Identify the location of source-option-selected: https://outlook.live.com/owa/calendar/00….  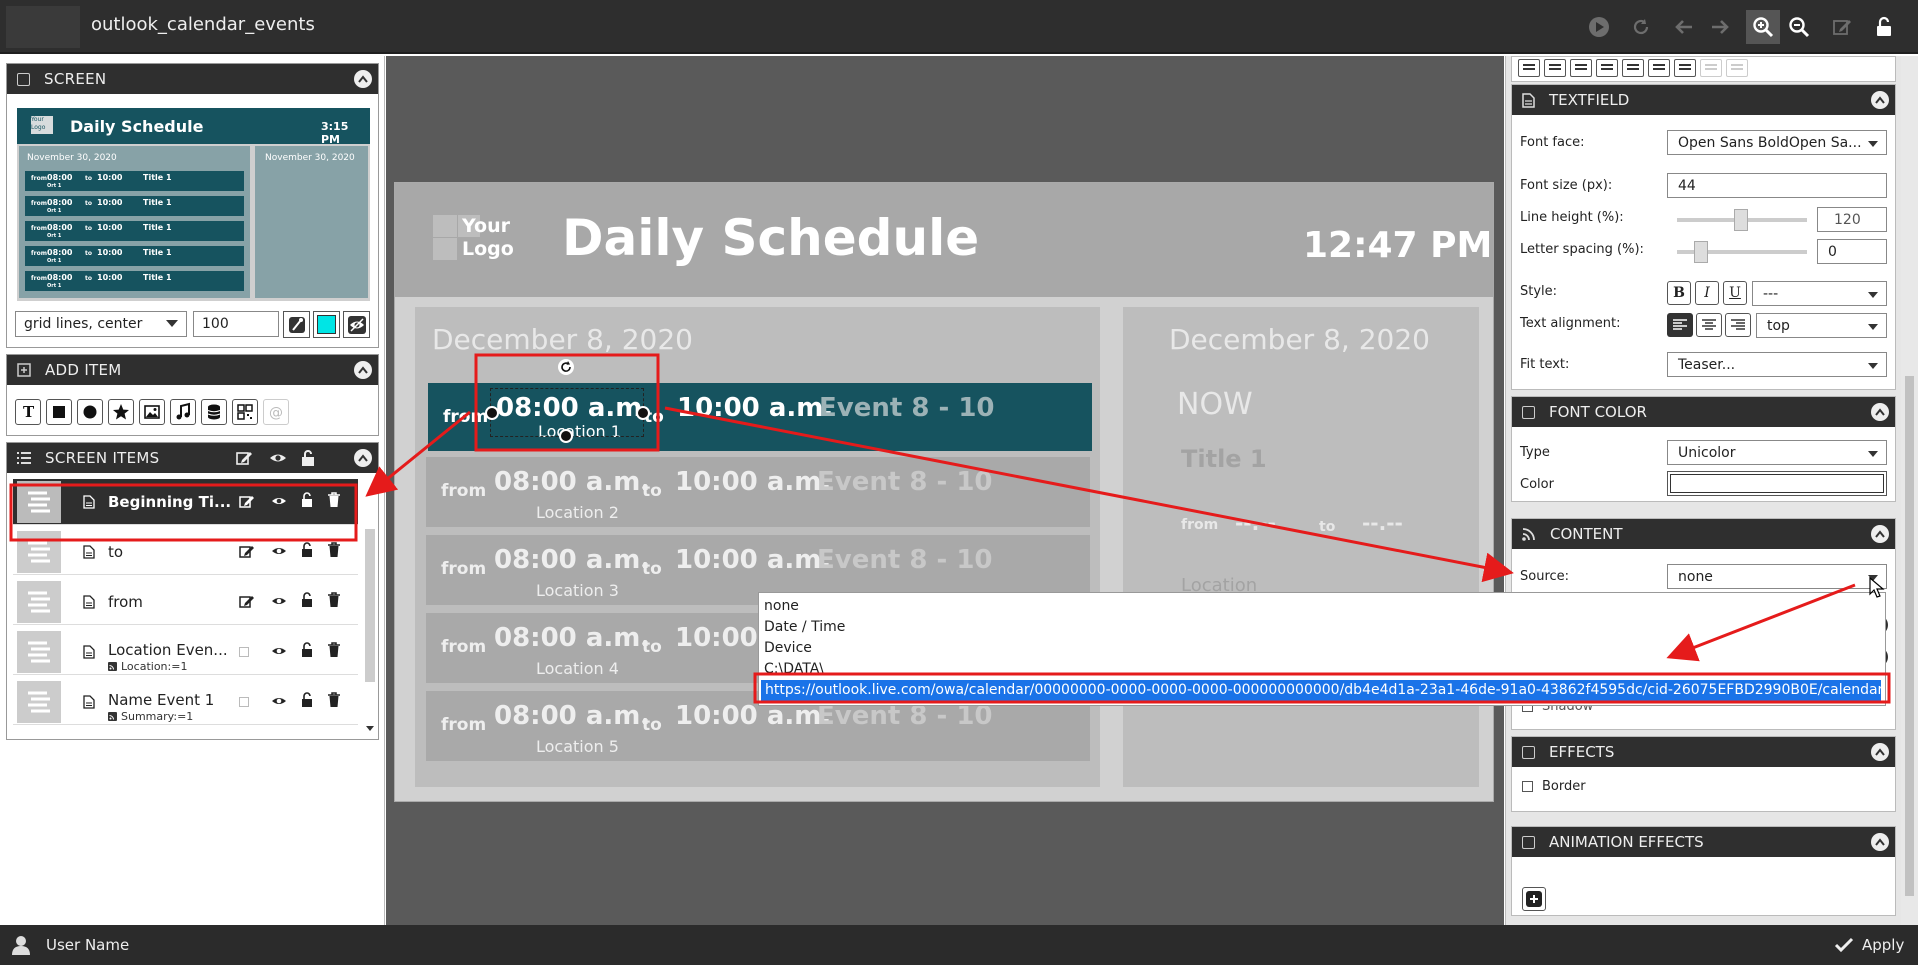
(1321, 690).